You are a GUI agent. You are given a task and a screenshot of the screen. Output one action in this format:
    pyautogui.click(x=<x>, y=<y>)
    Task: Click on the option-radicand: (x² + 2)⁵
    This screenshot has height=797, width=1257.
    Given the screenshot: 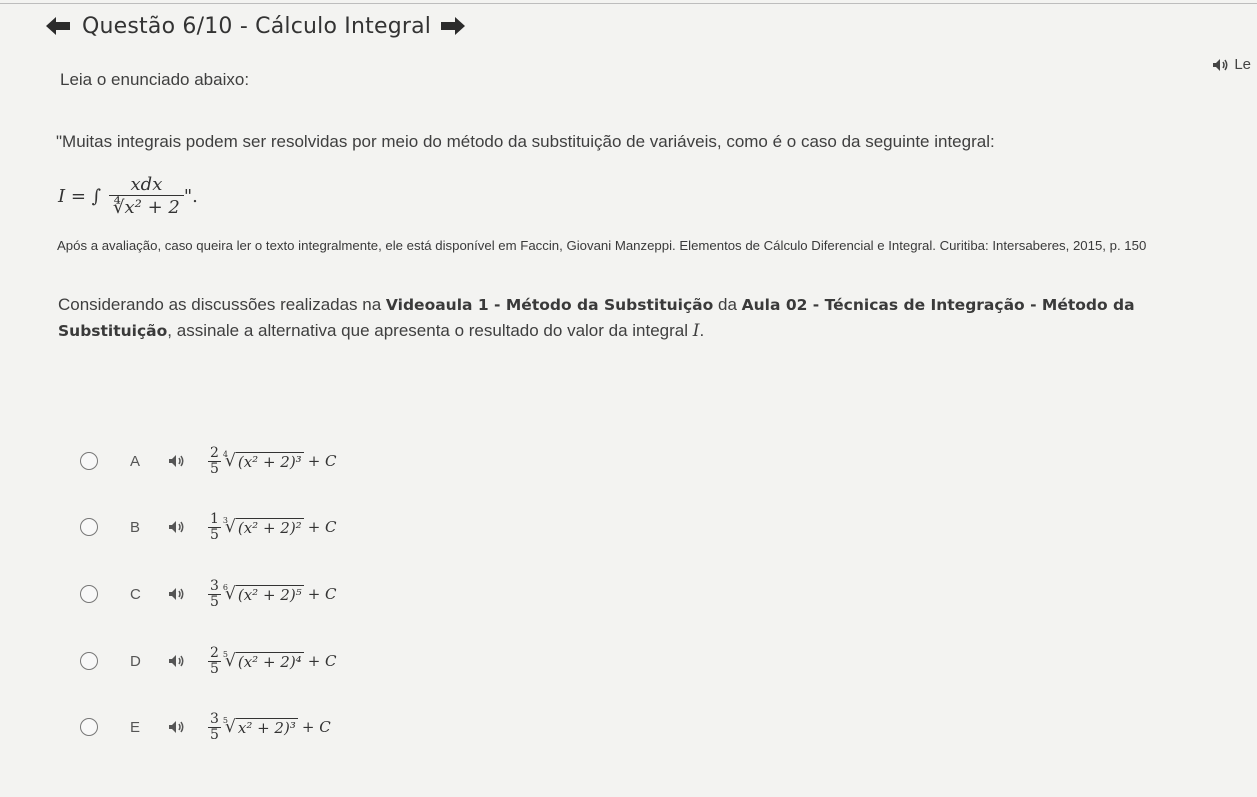 What is the action you would take?
    pyautogui.click(x=269, y=594)
    